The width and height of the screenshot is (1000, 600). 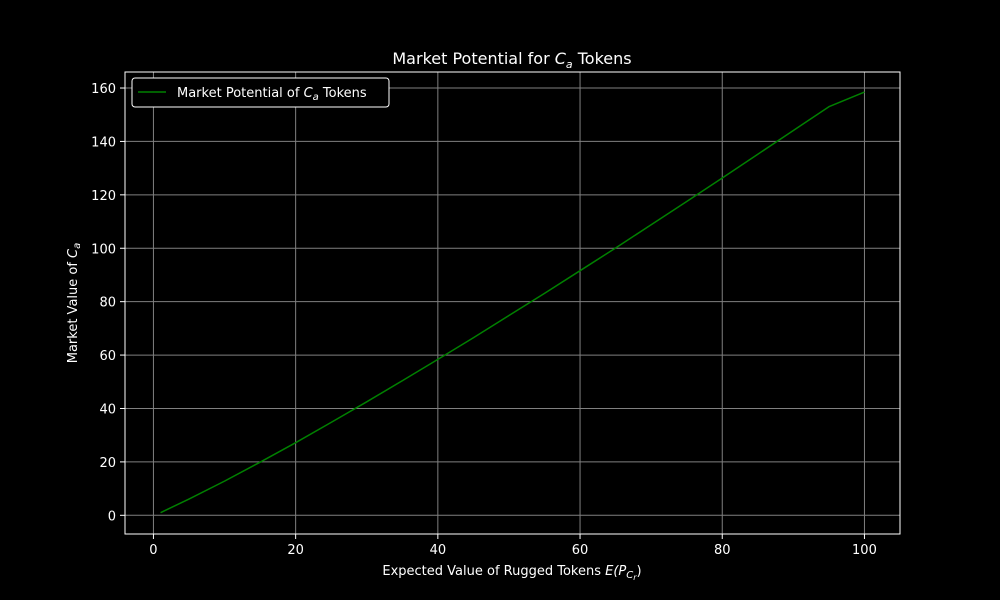 I want to click on y-tick-label: 140, so click(x=103, y=142).